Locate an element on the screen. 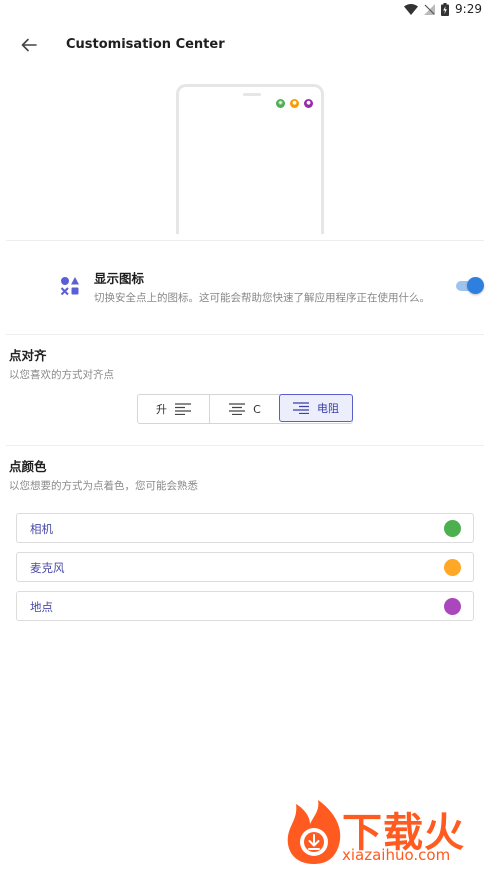 Image resolution: width=490 pixels, height=872 pixels. no-signal-icon is located at coordinates (430, 9).